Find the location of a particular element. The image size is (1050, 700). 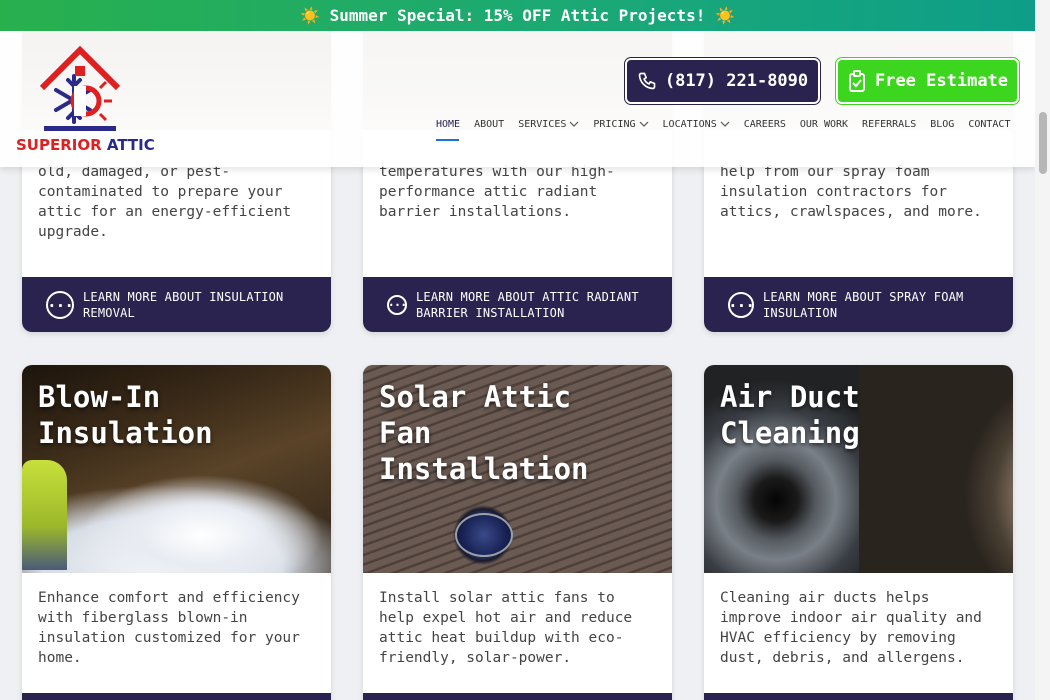

nav-about: ABOUT is located at coordinates (489, 124).